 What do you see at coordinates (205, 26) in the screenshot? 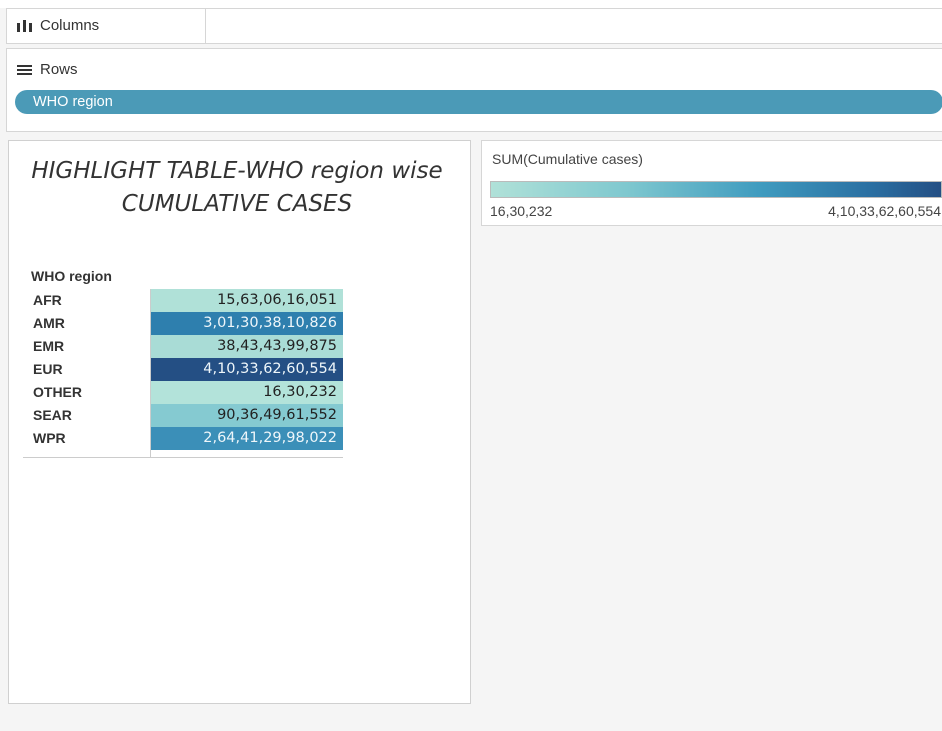
I see `shelf-divider` at bounding box center [205, 26].